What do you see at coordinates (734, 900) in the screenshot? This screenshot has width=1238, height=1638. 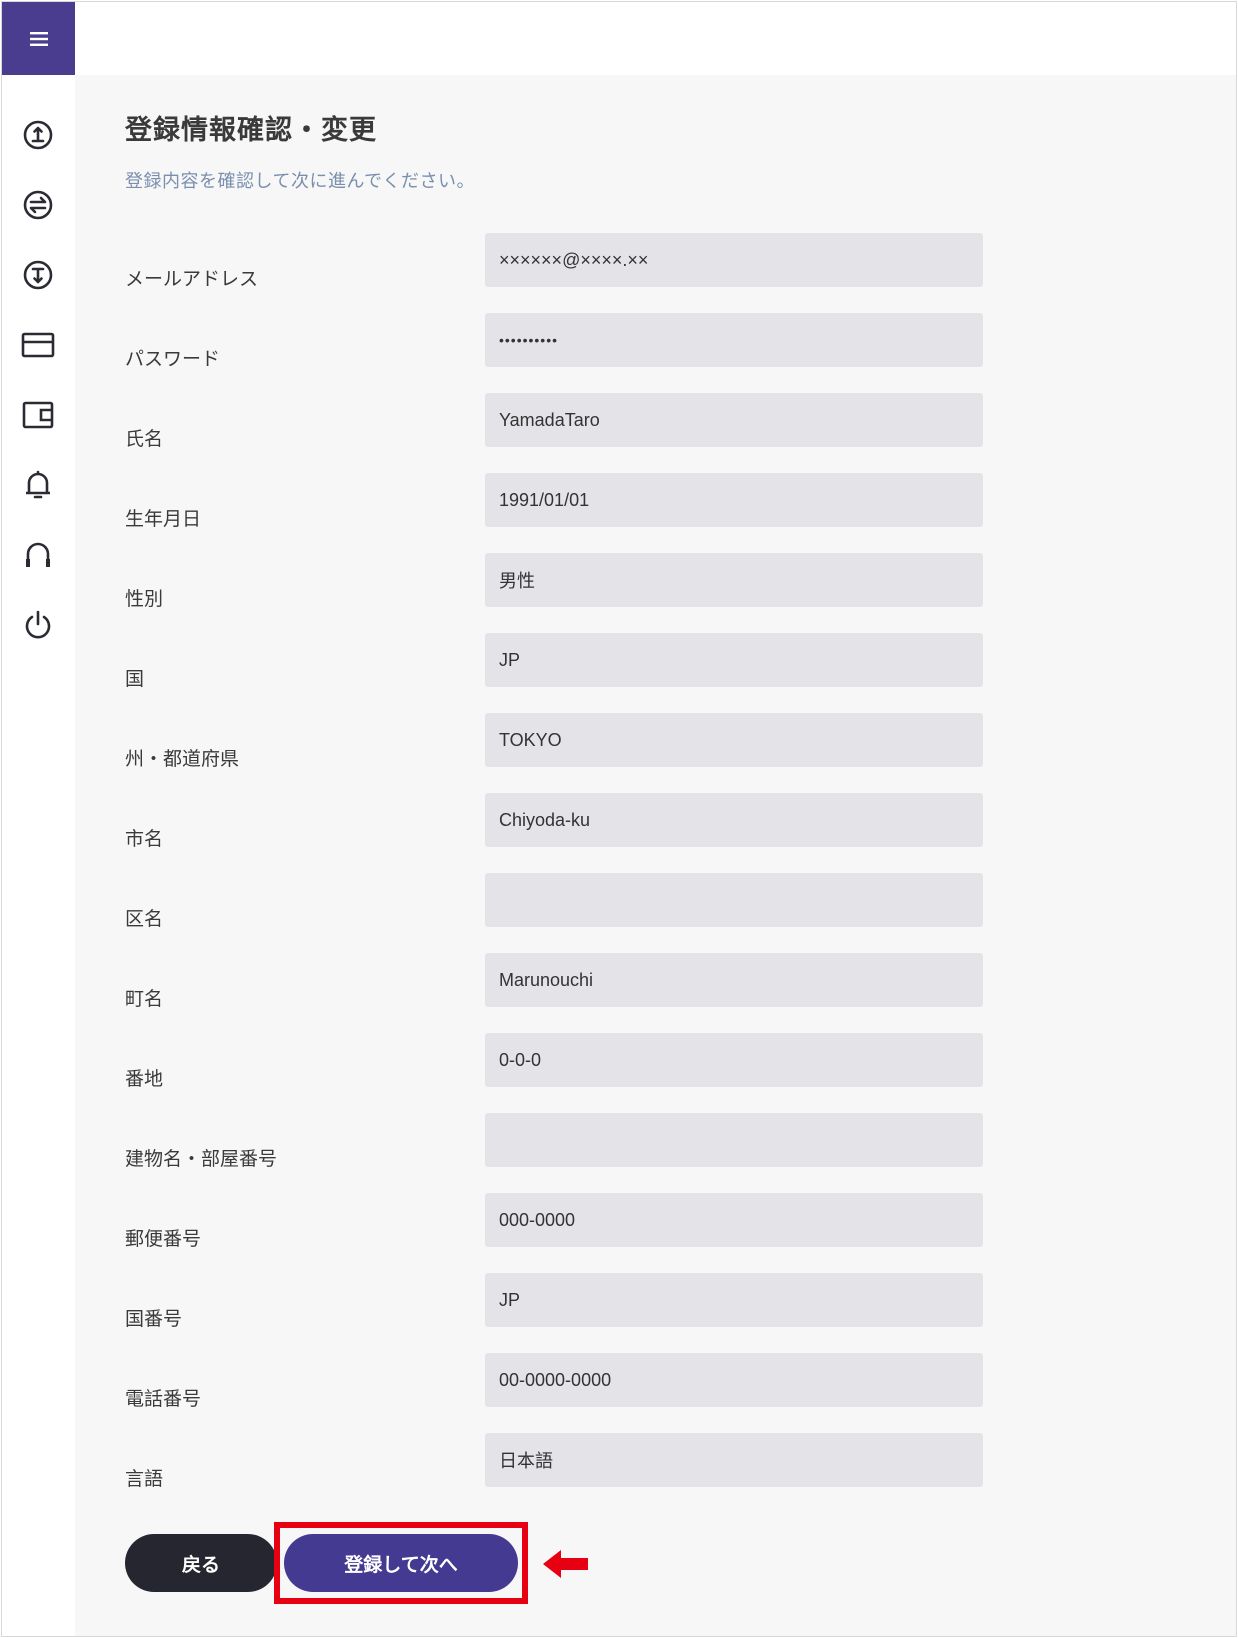 I see `ward-field` at bounding box center [734, 900].